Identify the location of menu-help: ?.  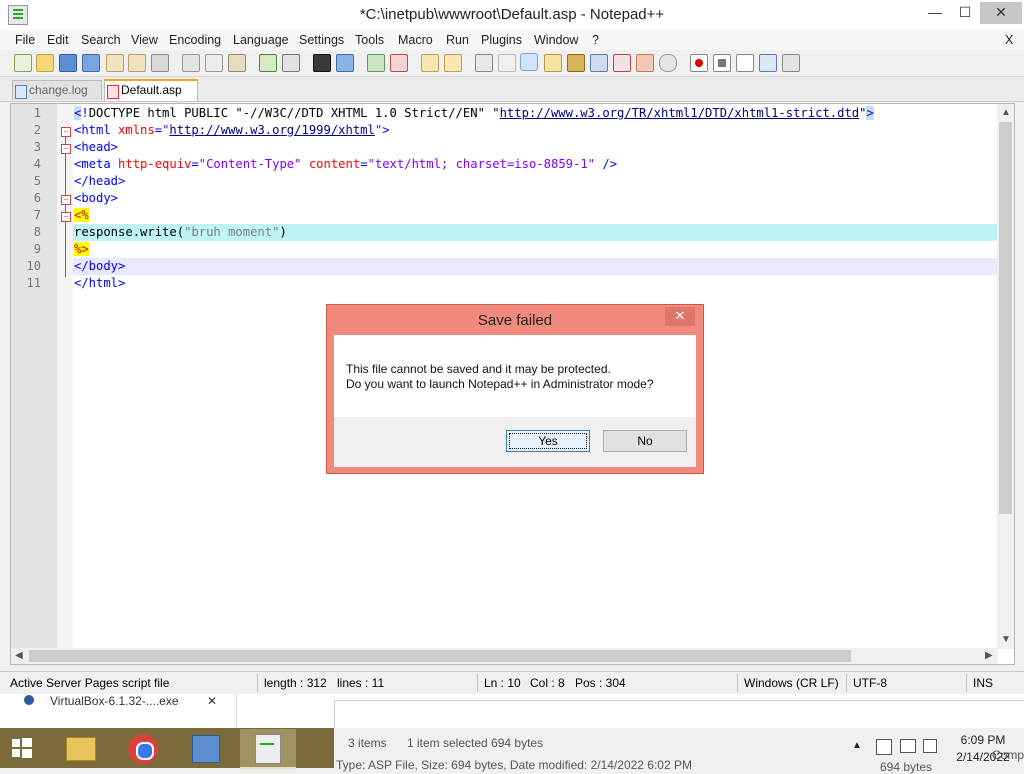
(595, 40).